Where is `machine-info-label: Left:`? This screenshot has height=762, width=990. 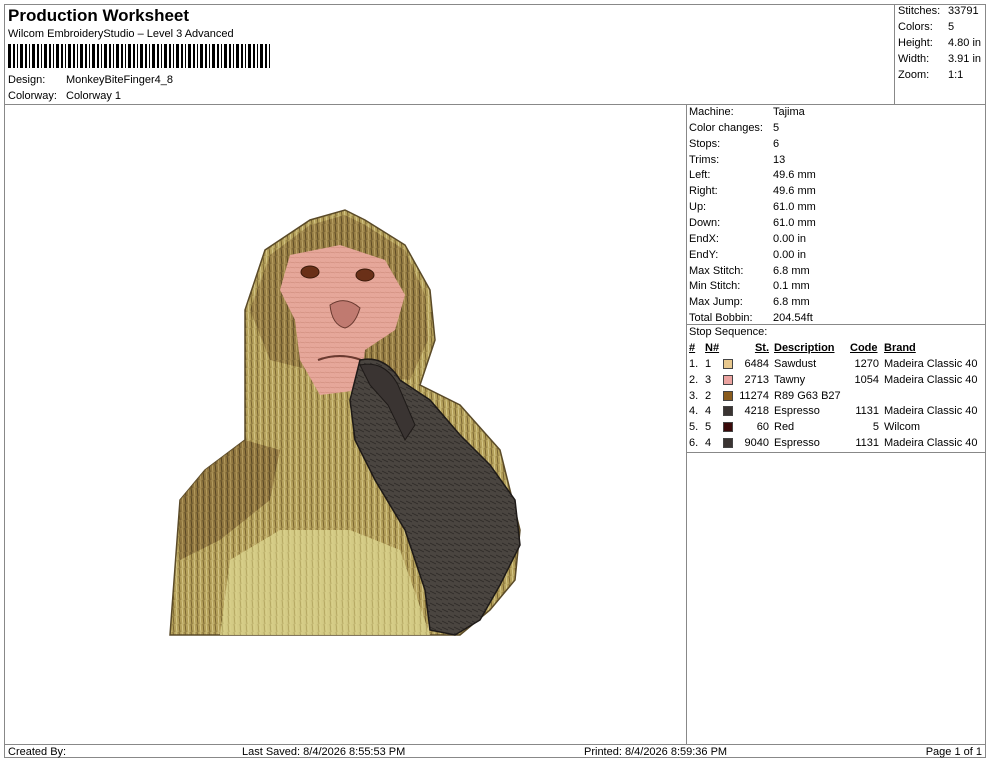 machine-info-label: Left: is located at coordinates (700, 175).